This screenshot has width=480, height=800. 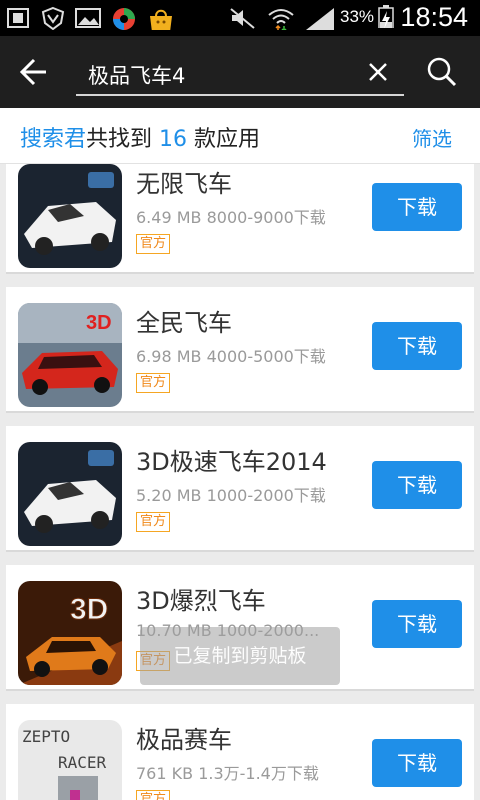 What do you see at coordinates (231, 356) in the screenshot?
I see `app-meta: 6.98 MB 4000-5000下载` at bounding box center [231, 356].